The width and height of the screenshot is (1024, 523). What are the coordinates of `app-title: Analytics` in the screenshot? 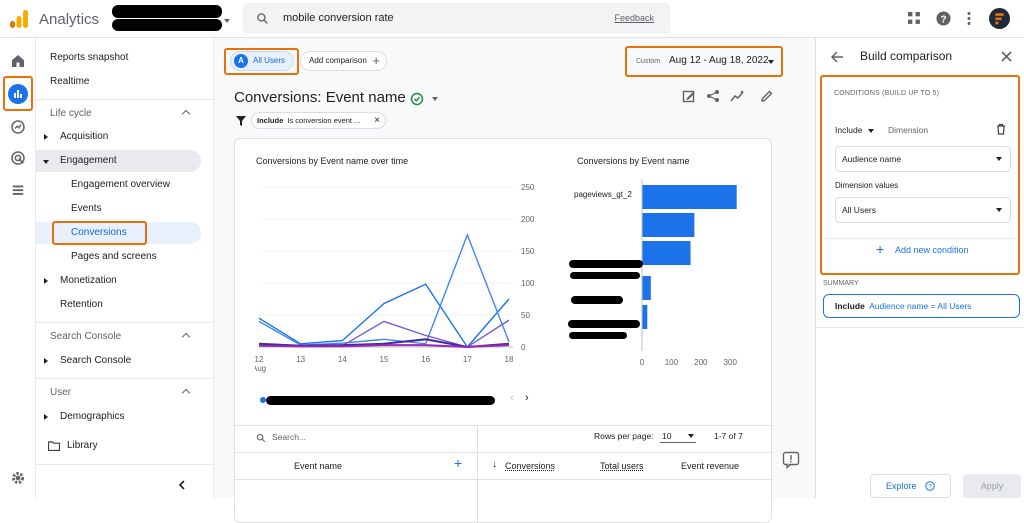 It's located at (69, 19).